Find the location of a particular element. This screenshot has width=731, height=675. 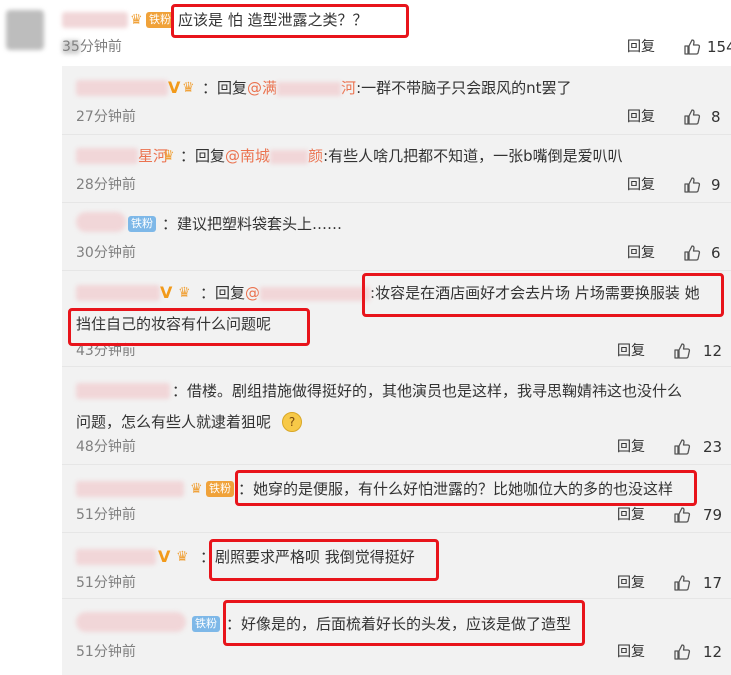

timestamp: 35分钟前 is located at coordinates (92, 47).